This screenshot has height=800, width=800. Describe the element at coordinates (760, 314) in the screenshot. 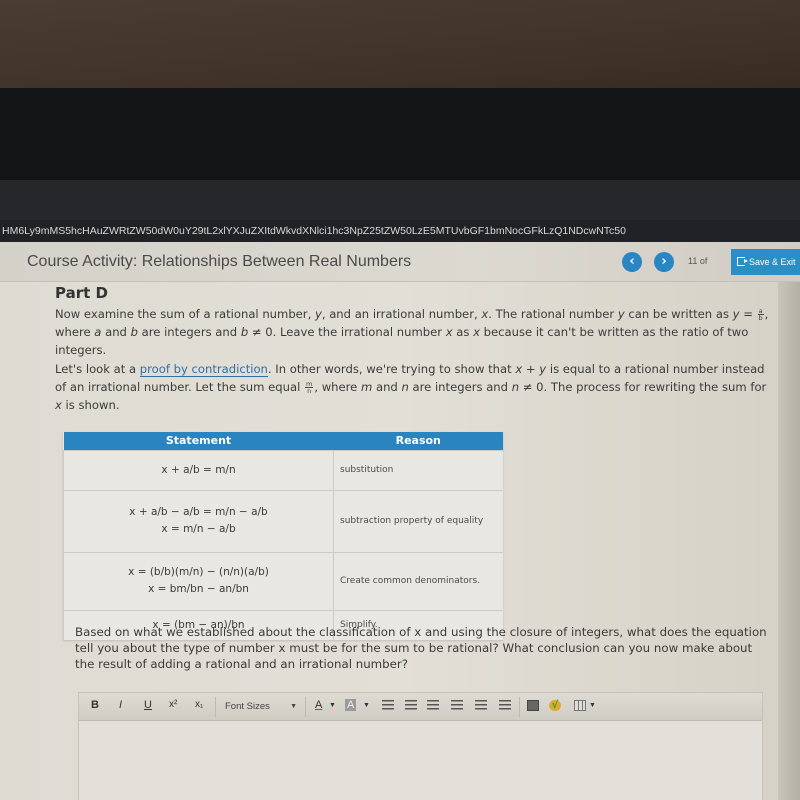

I see `fraction-a-over-b: ab` at that location.